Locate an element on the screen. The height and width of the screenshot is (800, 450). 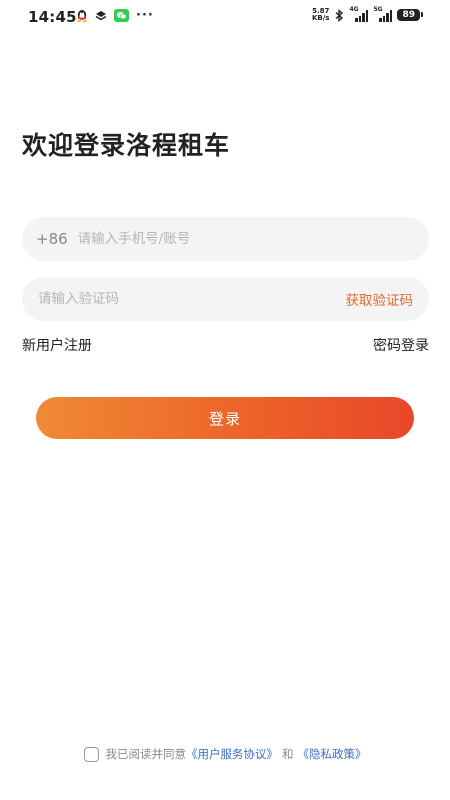
get-code-button: 获取验证码 is located at coordinates (380, 299).